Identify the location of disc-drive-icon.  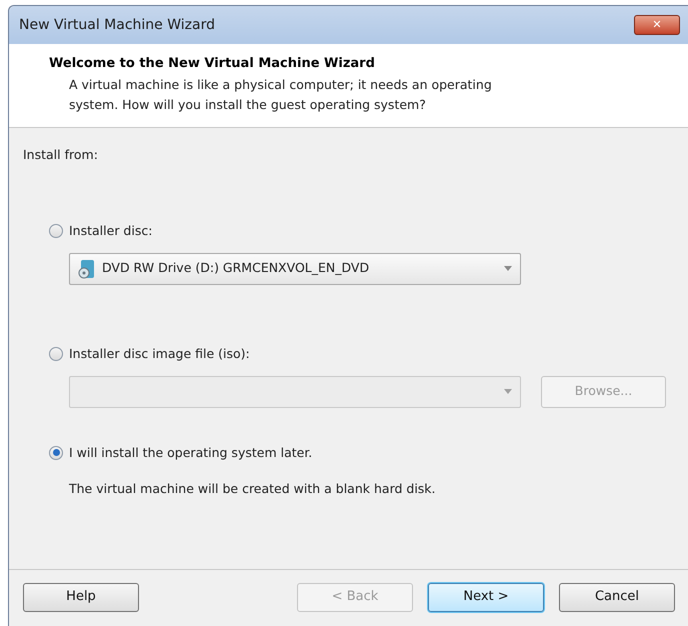
(87, 268).